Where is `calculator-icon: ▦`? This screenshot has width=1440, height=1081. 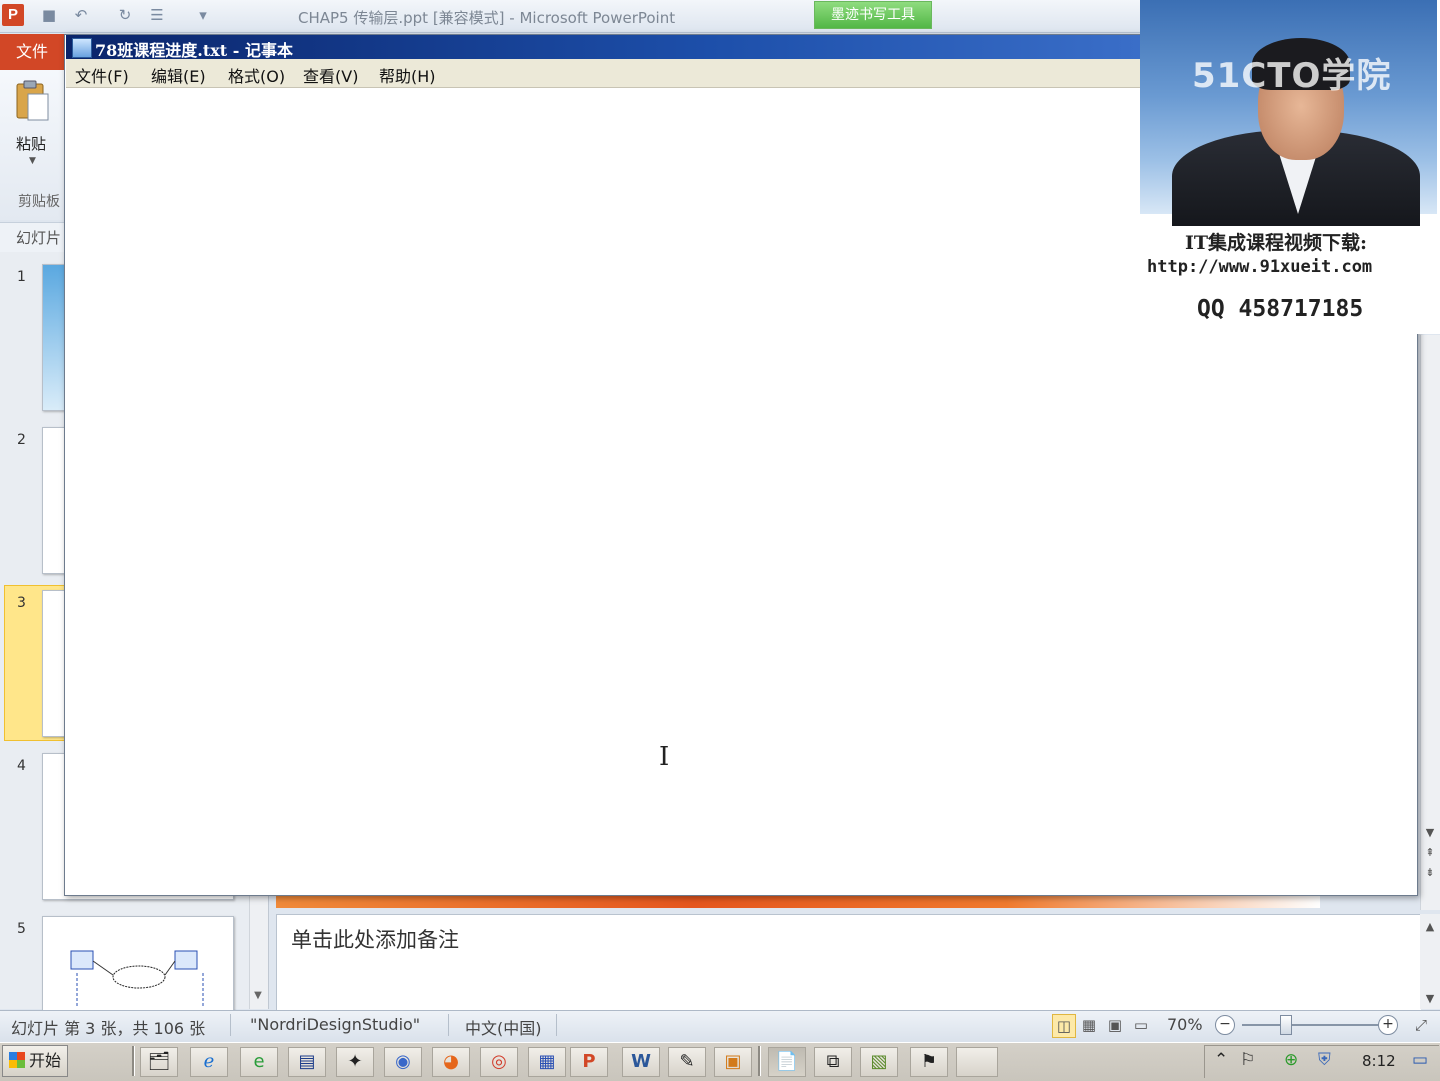
calculator-icon: ▦ is located at coordinates (547, 1062).